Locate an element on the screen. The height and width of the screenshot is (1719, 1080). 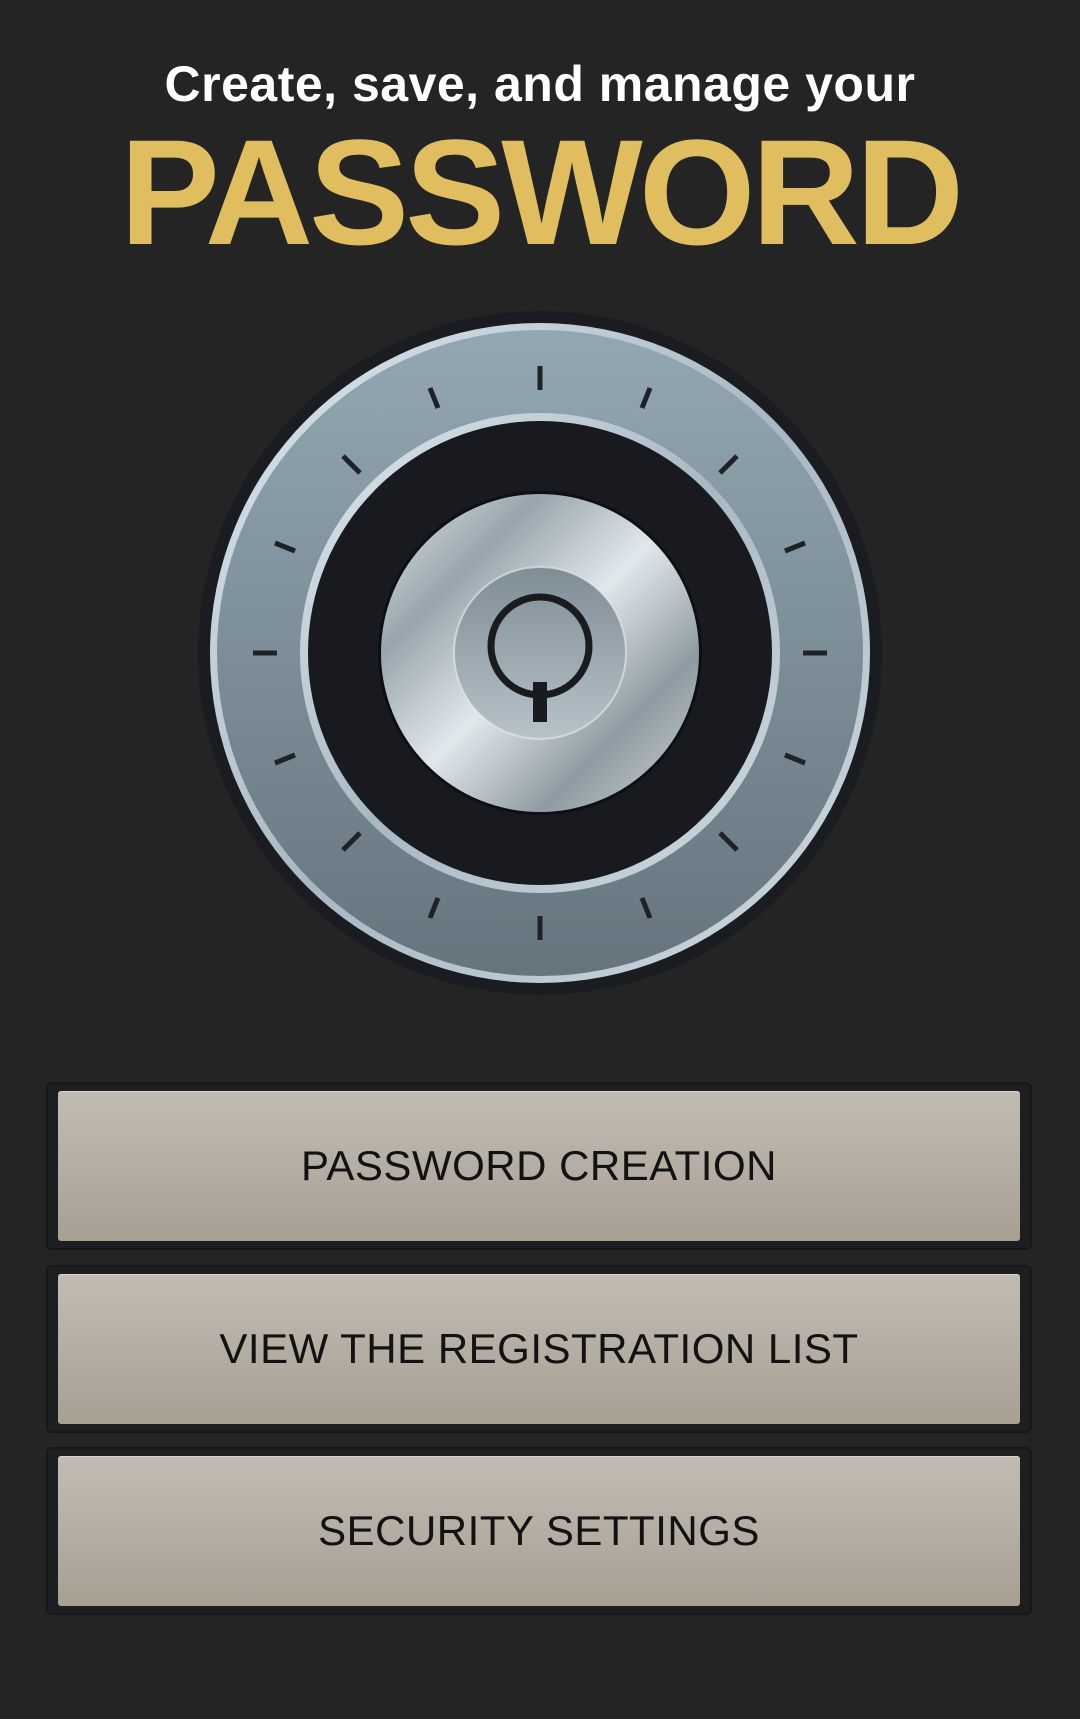
security-settings-button: SECURITY SETTINGS is located at coordinates (539, 1531).